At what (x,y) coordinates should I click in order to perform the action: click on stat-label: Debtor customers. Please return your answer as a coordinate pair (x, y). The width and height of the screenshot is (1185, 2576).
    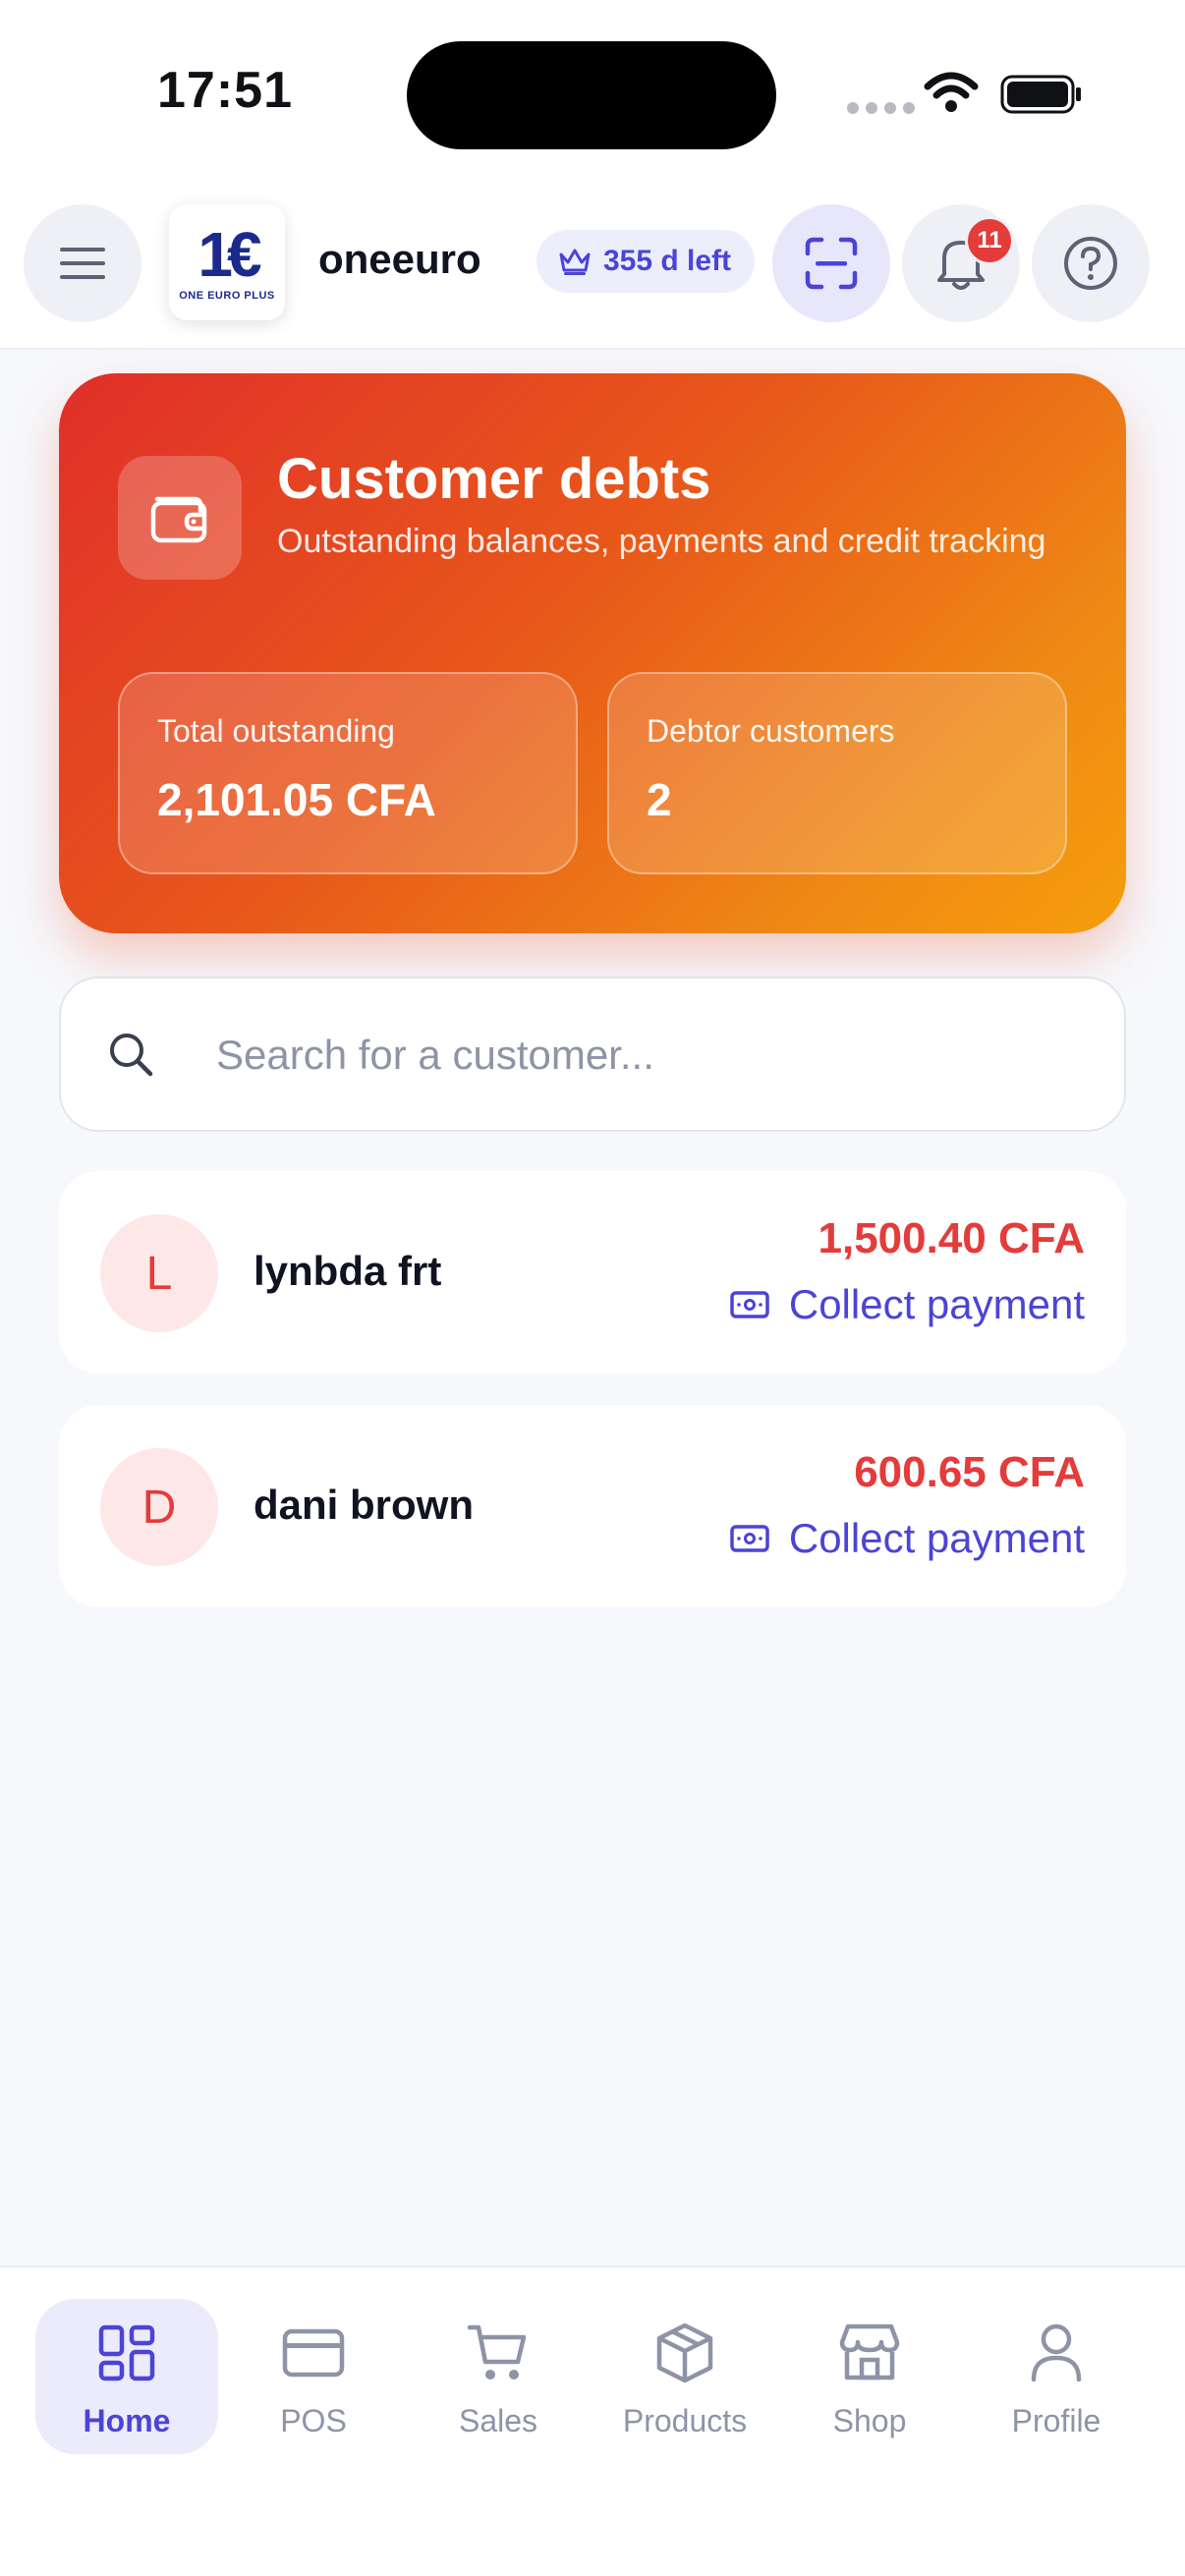
    Looking at the image, I should click on (771, 731).